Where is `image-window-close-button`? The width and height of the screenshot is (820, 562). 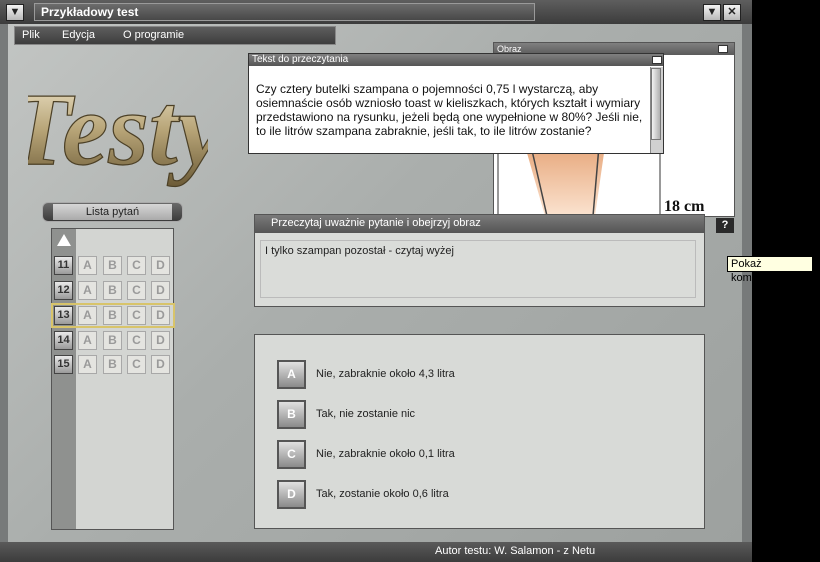 image-window-close-button is located at coordinates (723, 49).